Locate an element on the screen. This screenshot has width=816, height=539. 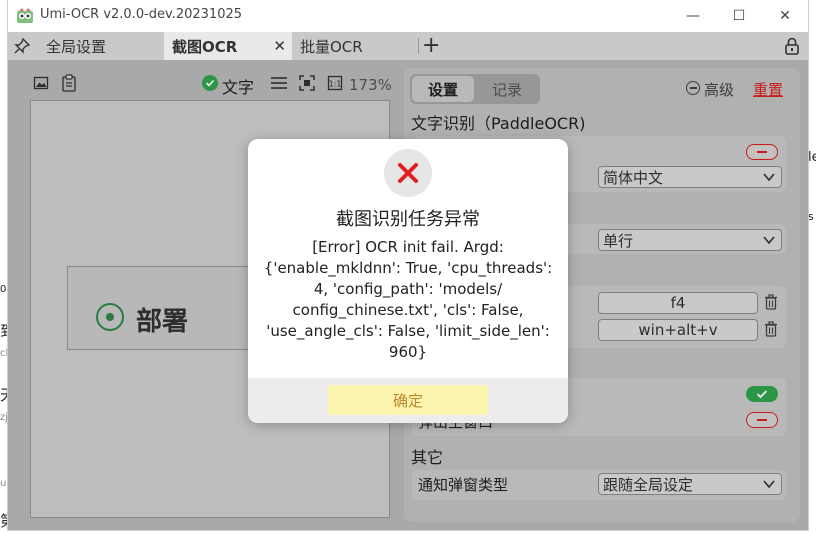
tab-batch-ocr: 批量OCR is located at coordinates (358, 46).